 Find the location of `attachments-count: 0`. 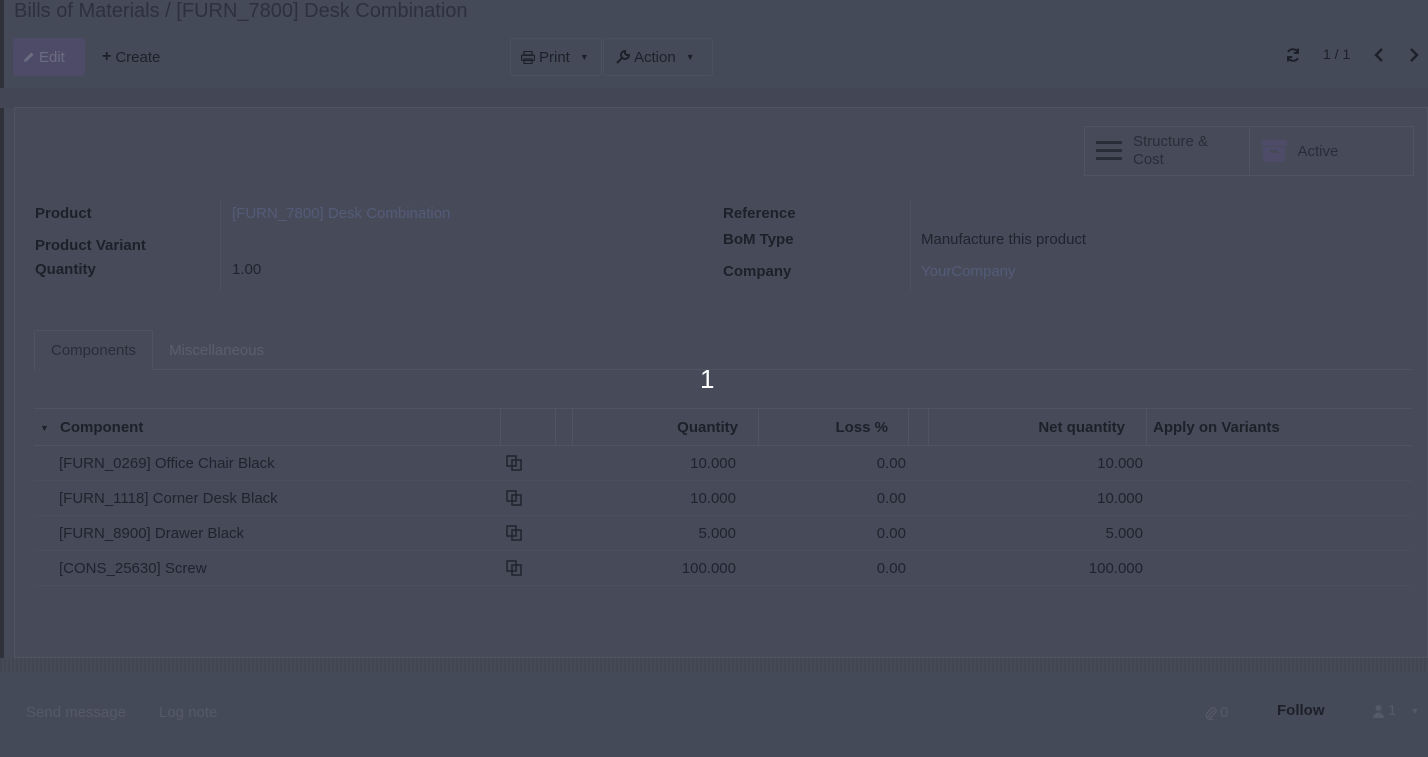

attachments-count: 0 is located at coordinates (1224, 712).